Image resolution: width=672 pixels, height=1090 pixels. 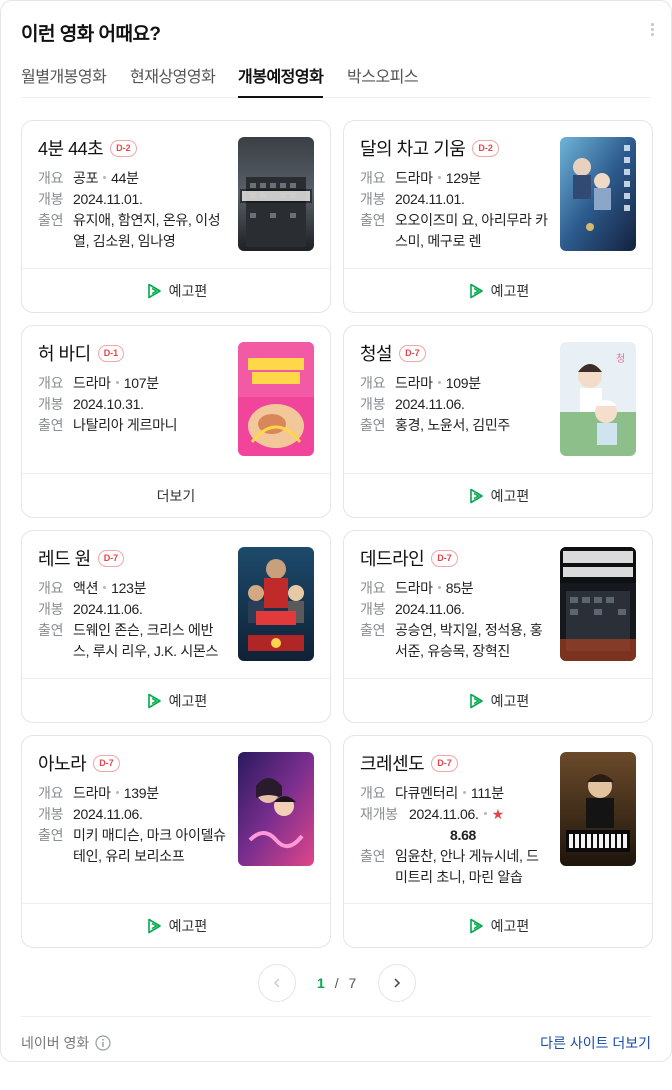 I want to click on runtime: 85분, so click(x=459, y=588).